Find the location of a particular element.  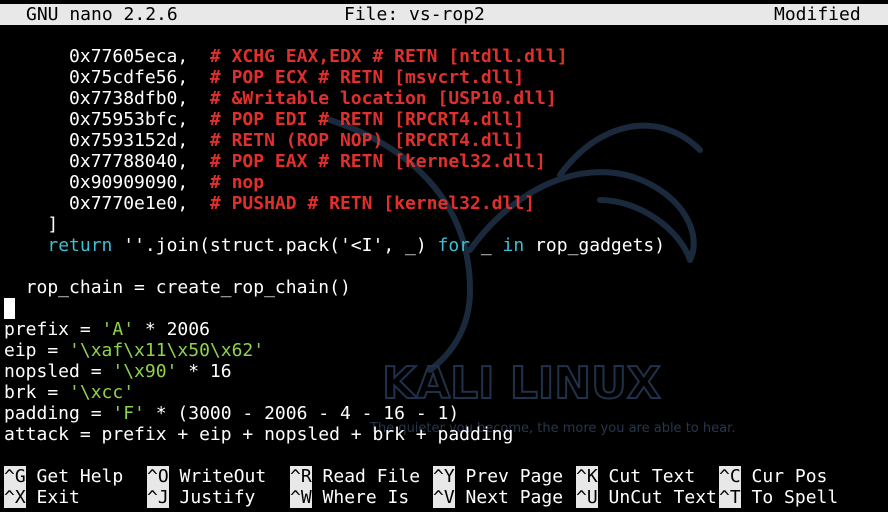

shortcut-key: ^Y is located at coordinates (444, 476).